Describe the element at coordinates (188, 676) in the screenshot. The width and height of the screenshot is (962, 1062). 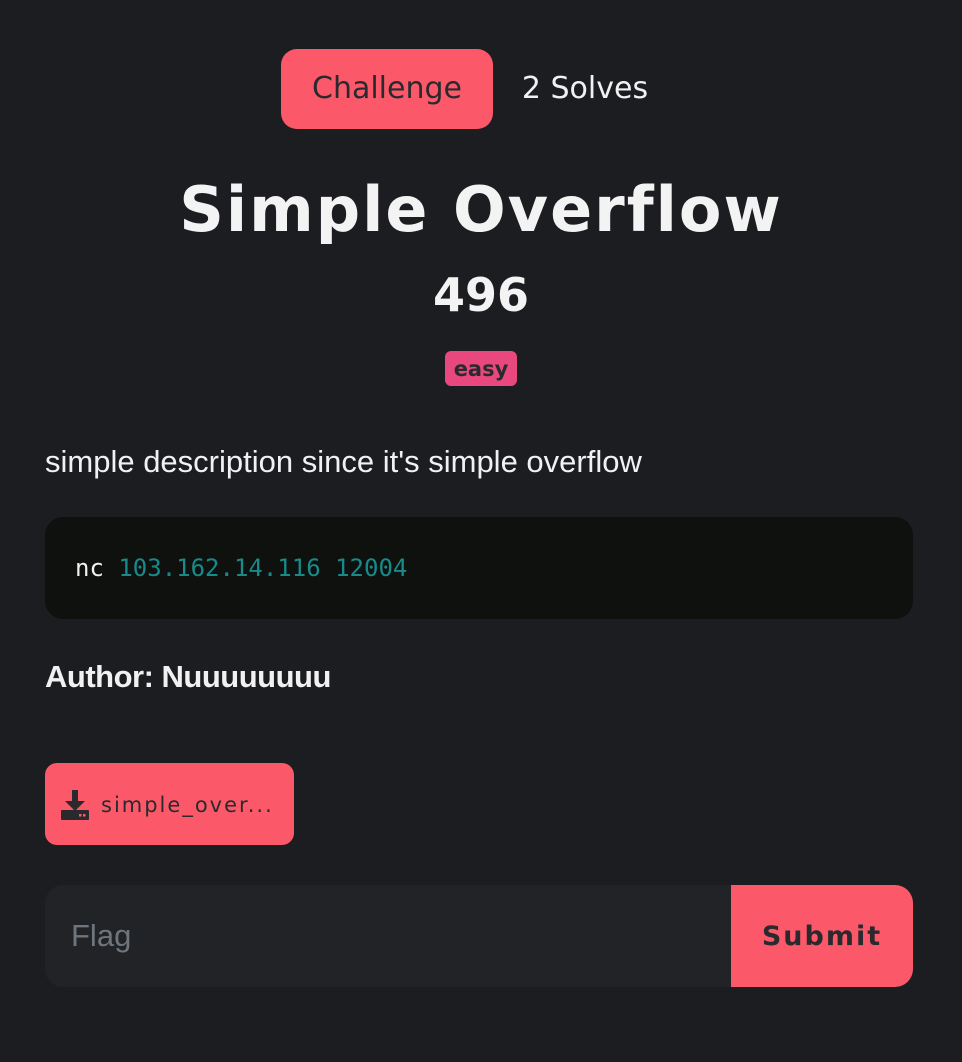
I see `challenge-author: Author: Nuuuuuuuu` at that location.